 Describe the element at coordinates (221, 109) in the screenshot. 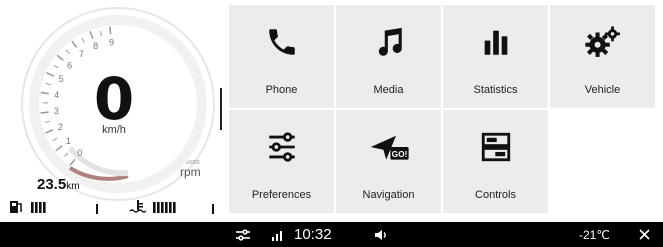

I see `panel-scroll-indicator` at that location.